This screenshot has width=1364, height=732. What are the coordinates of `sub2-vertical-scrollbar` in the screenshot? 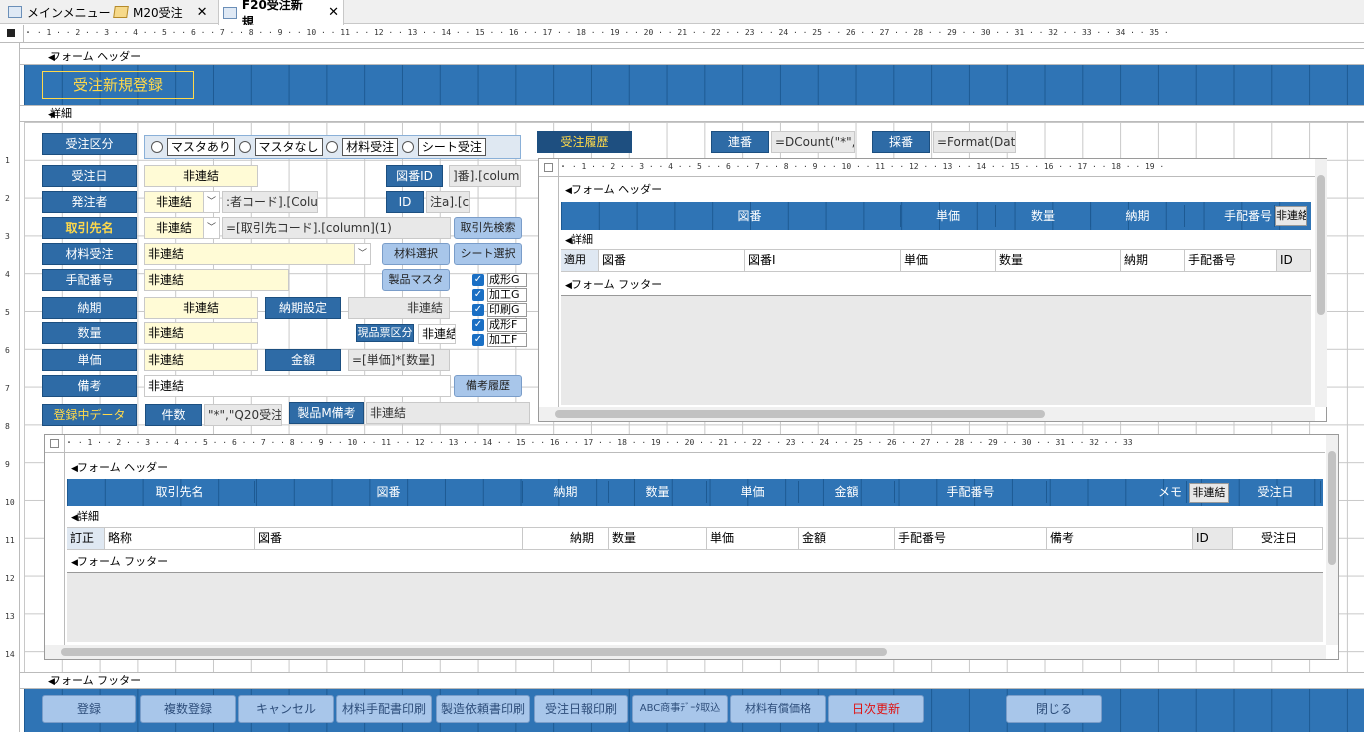 It's located at (1332, 540).